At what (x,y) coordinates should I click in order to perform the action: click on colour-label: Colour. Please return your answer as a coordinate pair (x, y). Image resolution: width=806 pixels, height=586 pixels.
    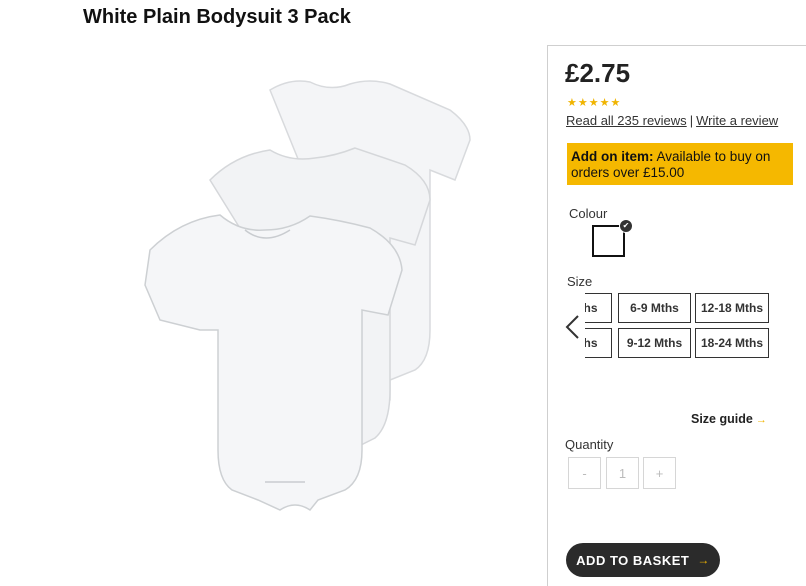
    Looking at the image, I should click on (588, 213).